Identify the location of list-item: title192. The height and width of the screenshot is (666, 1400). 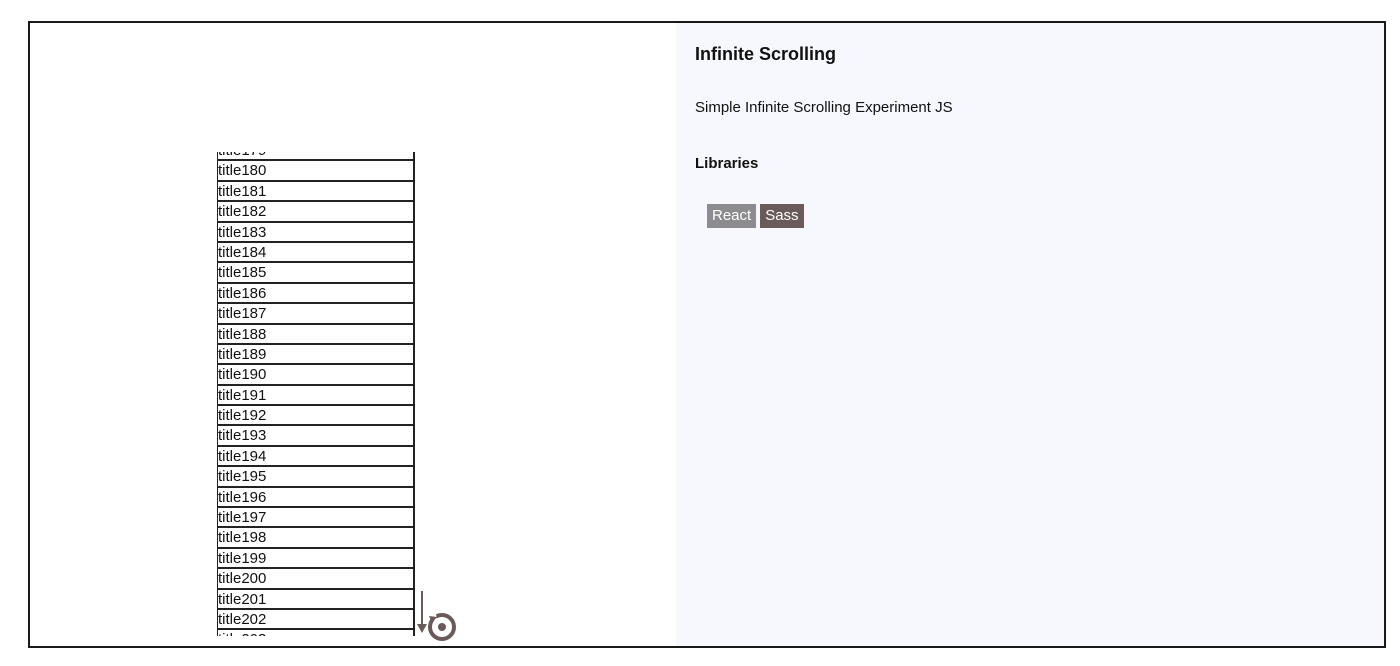
(315, 416).